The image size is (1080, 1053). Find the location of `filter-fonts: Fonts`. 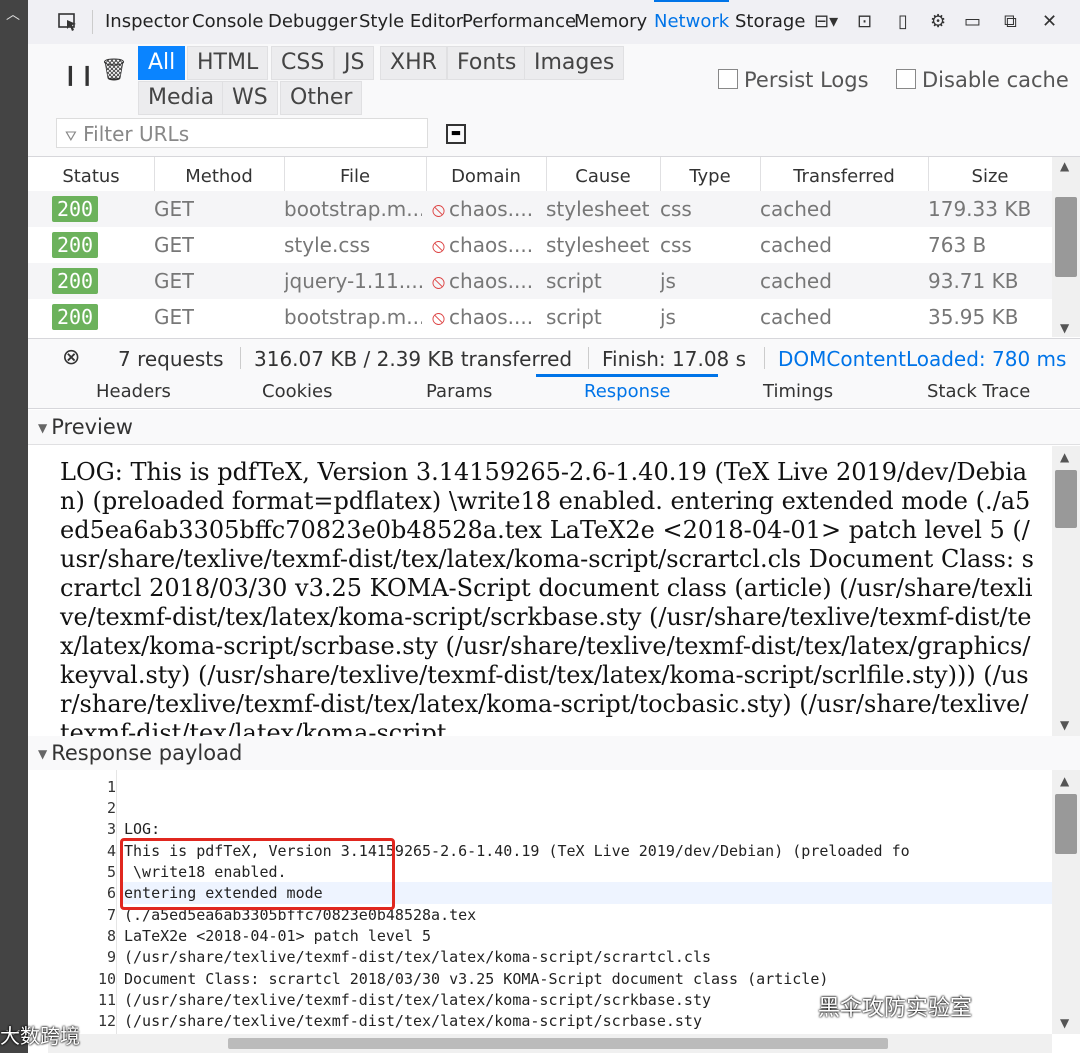

filter-fonts: Fonts is located at coordinates (487, 63).